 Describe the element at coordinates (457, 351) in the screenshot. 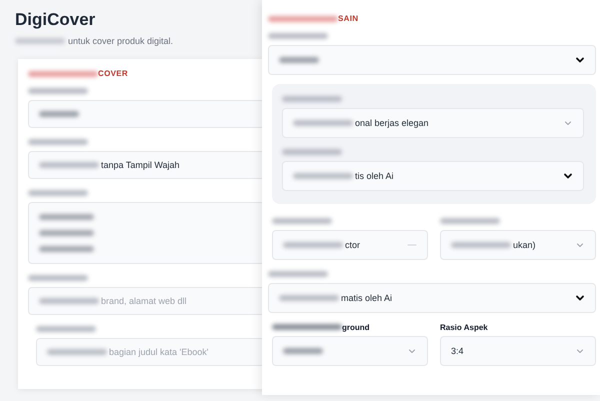

I see `field-value: 3:4` at that location.